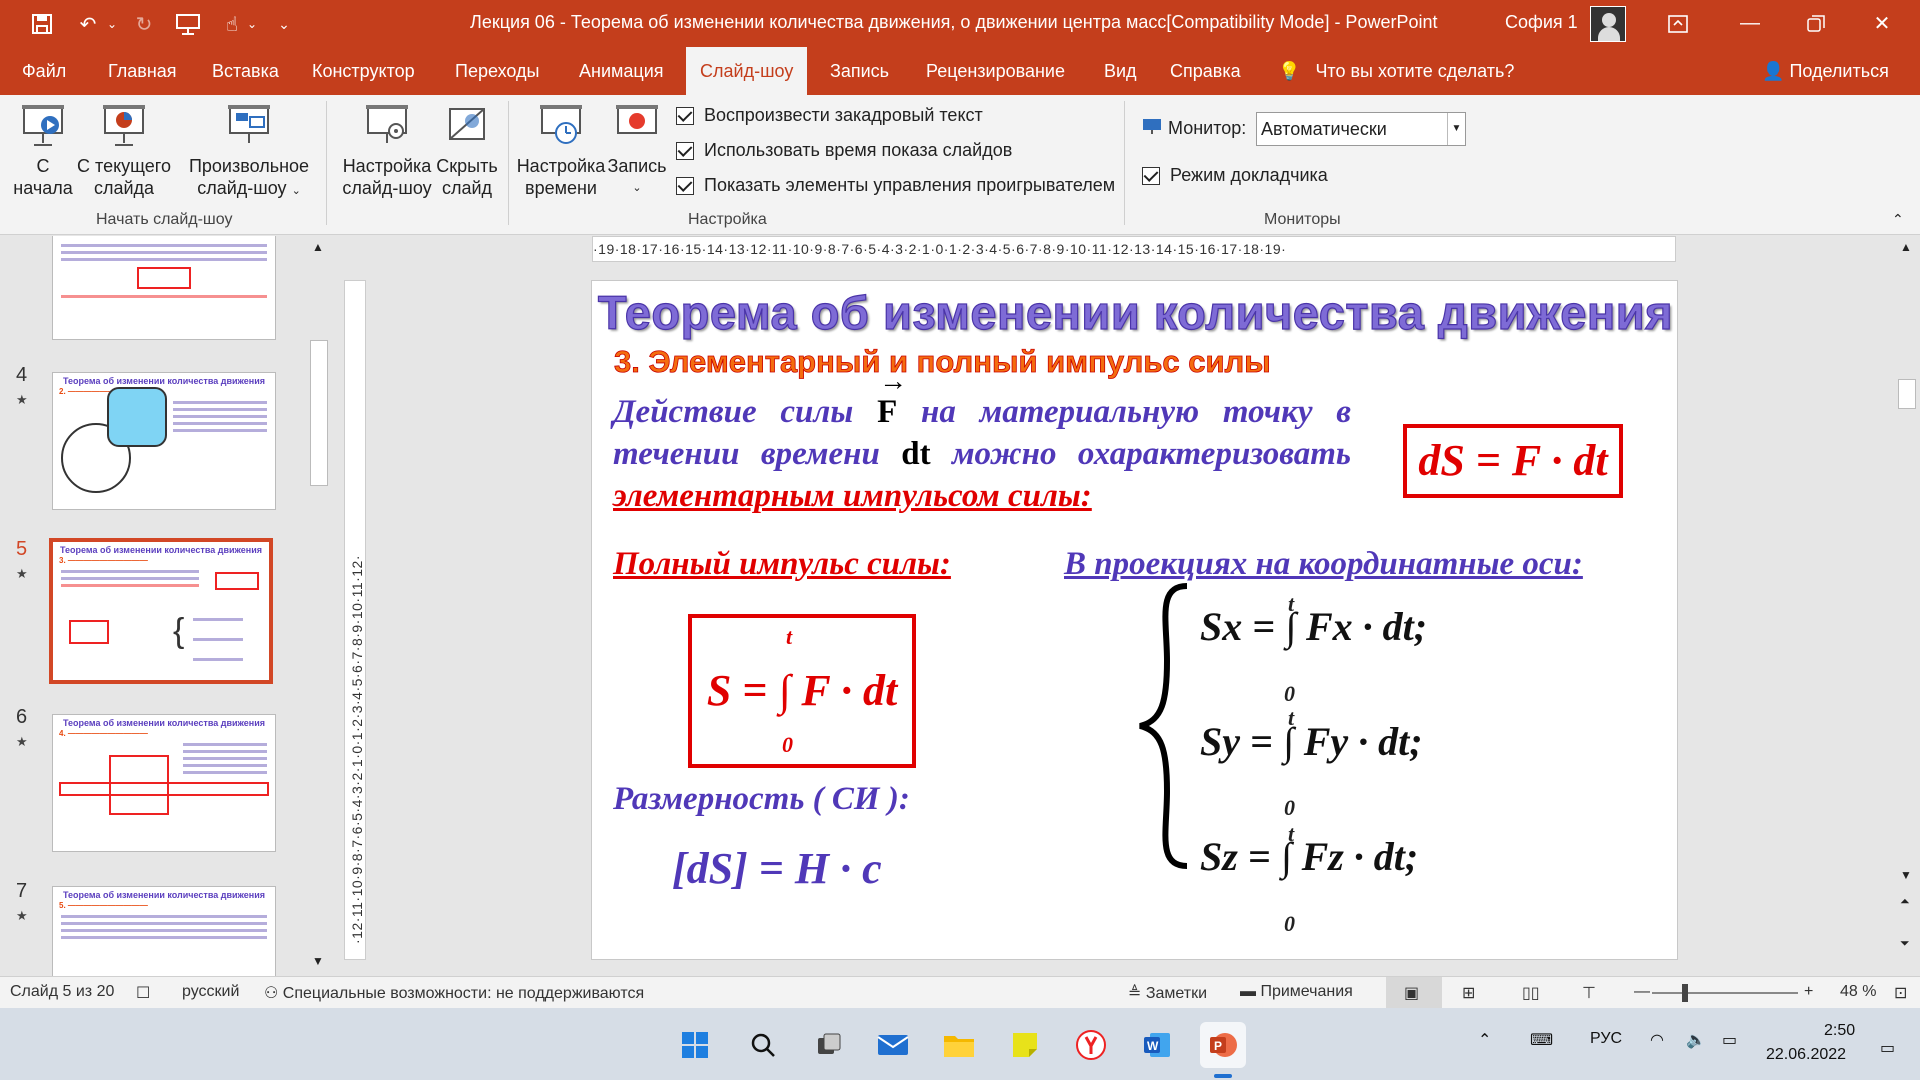  Describe the element at coordinates (497, 71) in the screenshot. I see `tab-transitions: Переходы` at that location.